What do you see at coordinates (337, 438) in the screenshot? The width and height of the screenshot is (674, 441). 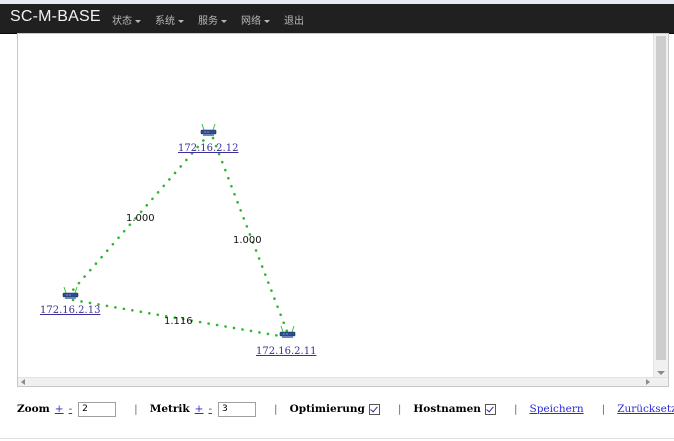 I see `footer-divider` at bounding box center [337, 438].